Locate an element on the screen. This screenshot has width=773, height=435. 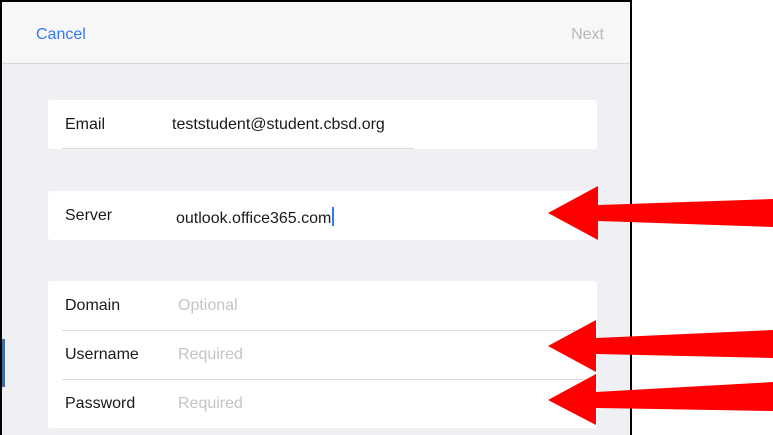
text-cursor is located at coordinates (333, 216).